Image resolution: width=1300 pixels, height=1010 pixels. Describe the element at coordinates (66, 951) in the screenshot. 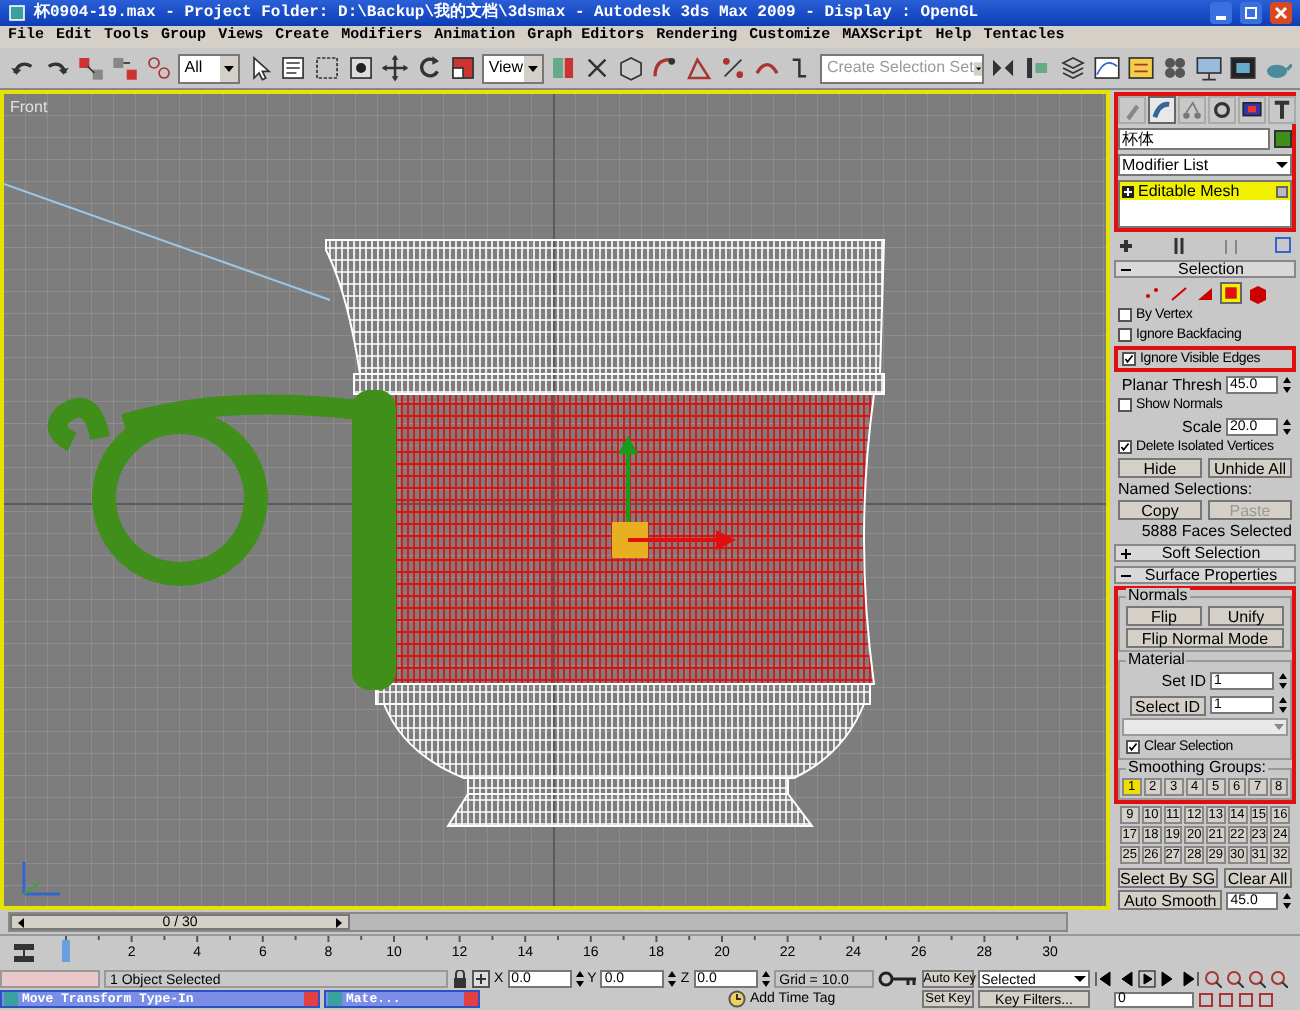

I see `current-frame-marker` at that location.